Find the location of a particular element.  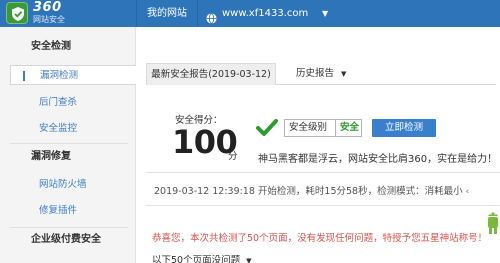

mascot-icon is located at coordinates (493, 225).